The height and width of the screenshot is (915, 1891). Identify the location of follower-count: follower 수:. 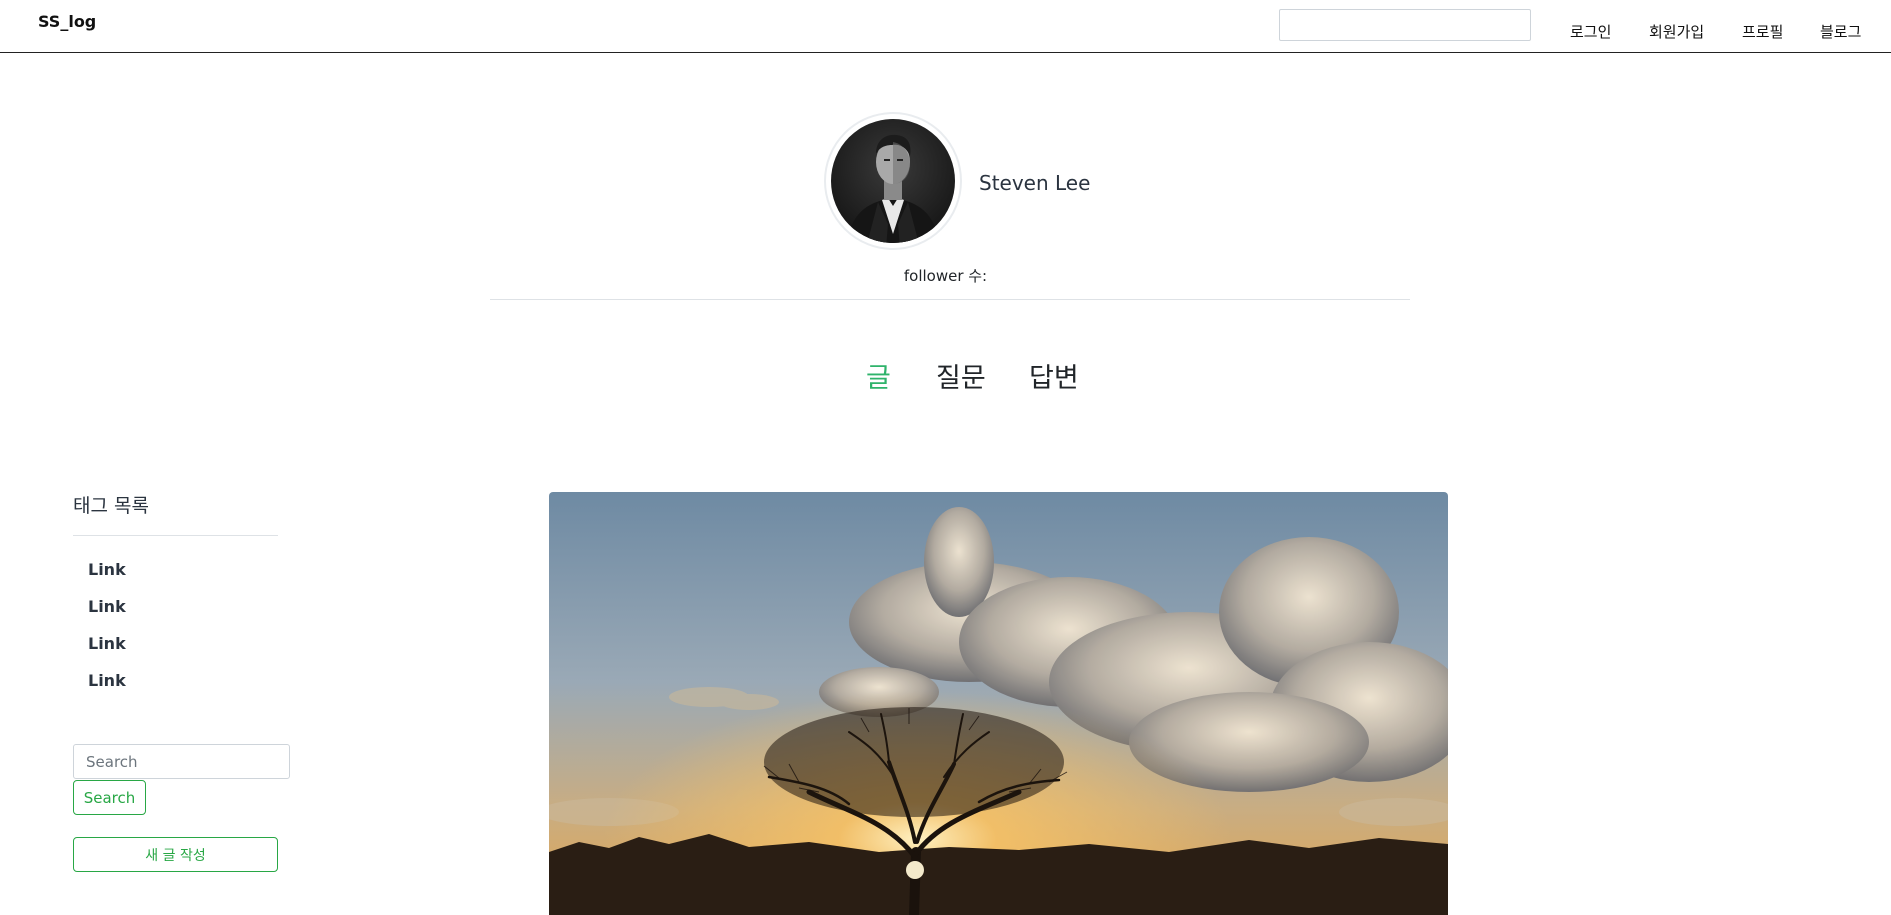
(945, 276).